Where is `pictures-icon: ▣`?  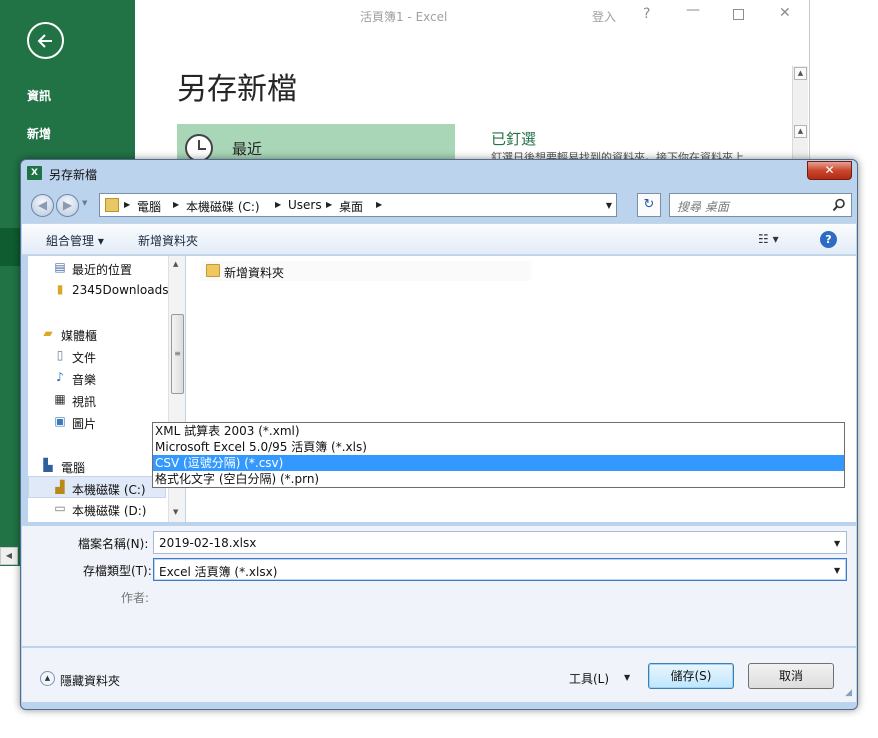 pictures-icon: ▣ is located at coordinates (60, 421).